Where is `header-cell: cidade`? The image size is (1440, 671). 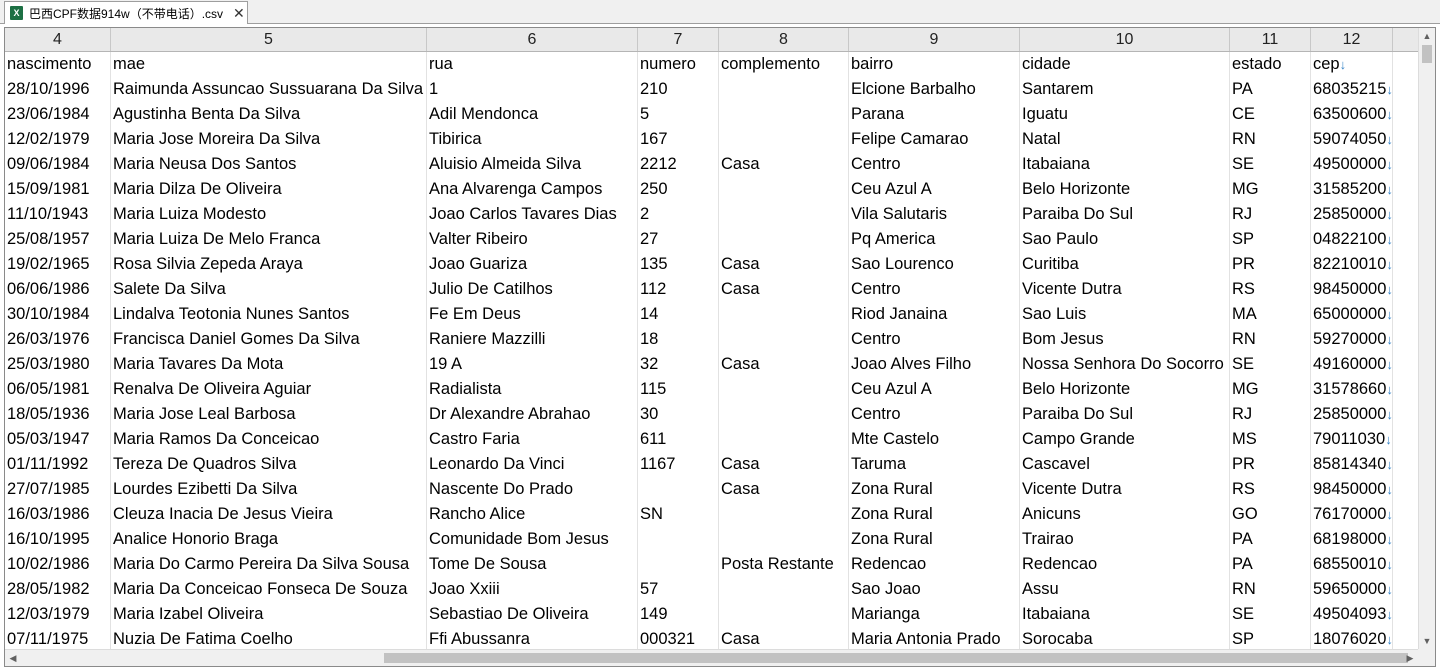
header-cell: cidade is located at coordinates (1125, 64).